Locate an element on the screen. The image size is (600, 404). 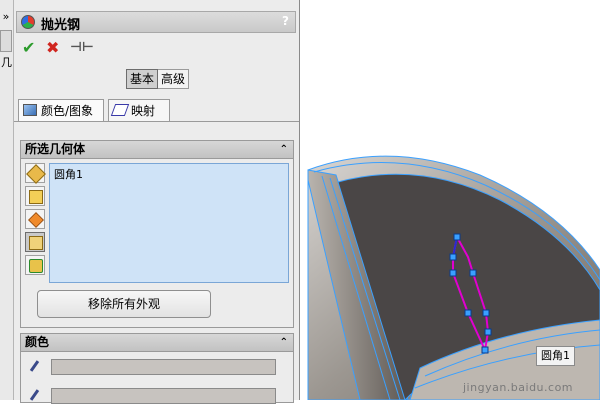
tab-color-image: 颜色/图象 is located at coordinates (61, 110).